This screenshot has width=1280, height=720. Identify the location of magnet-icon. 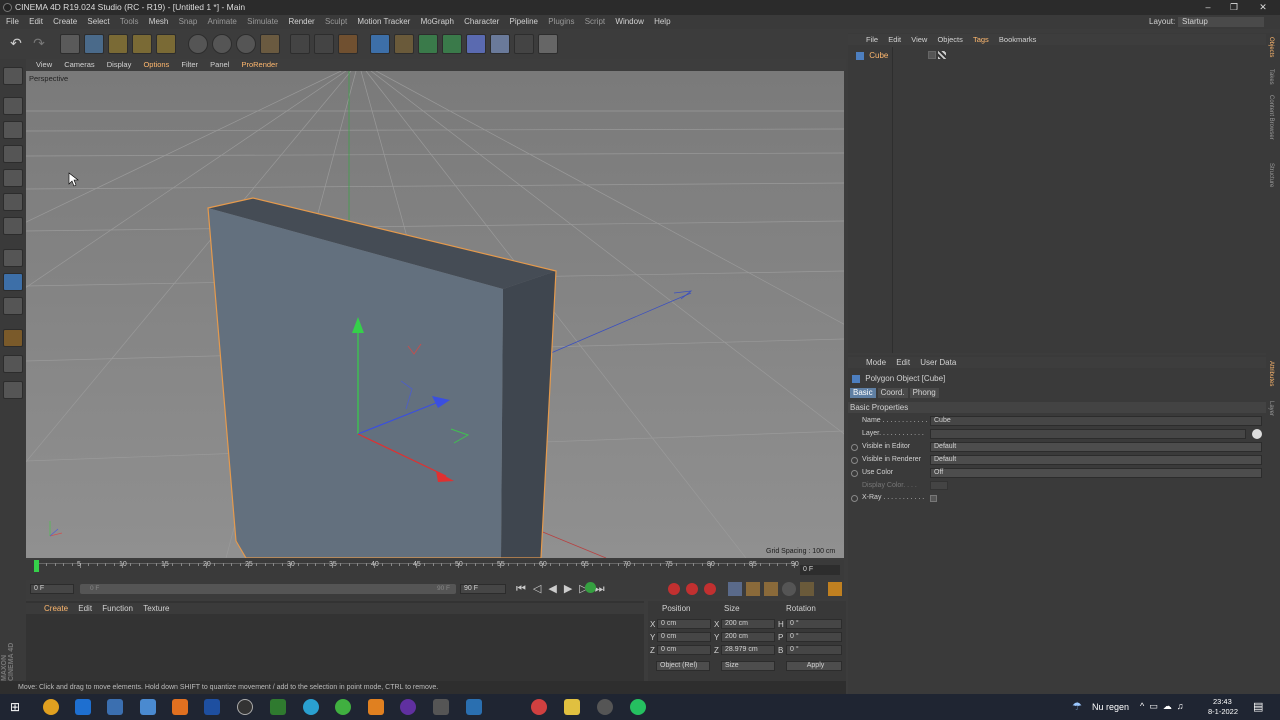
(13, 338).